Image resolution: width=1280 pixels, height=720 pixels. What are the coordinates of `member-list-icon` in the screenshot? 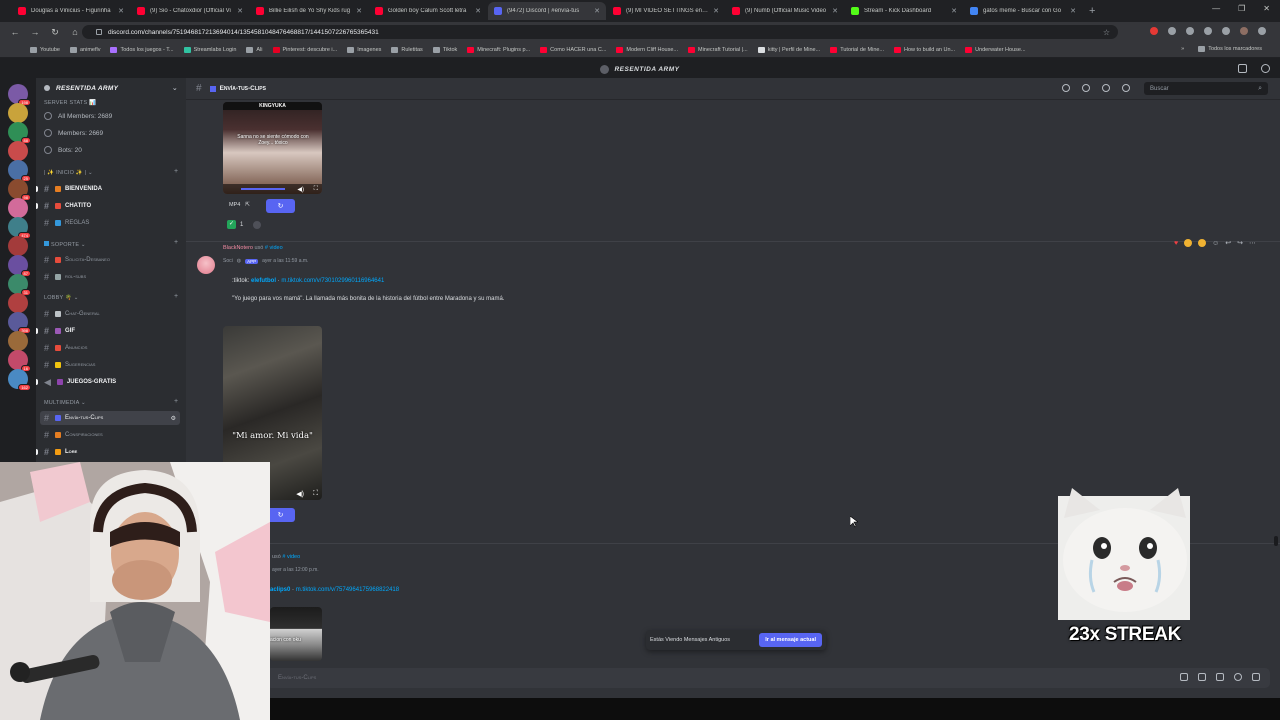 It's located at (1126, 88).